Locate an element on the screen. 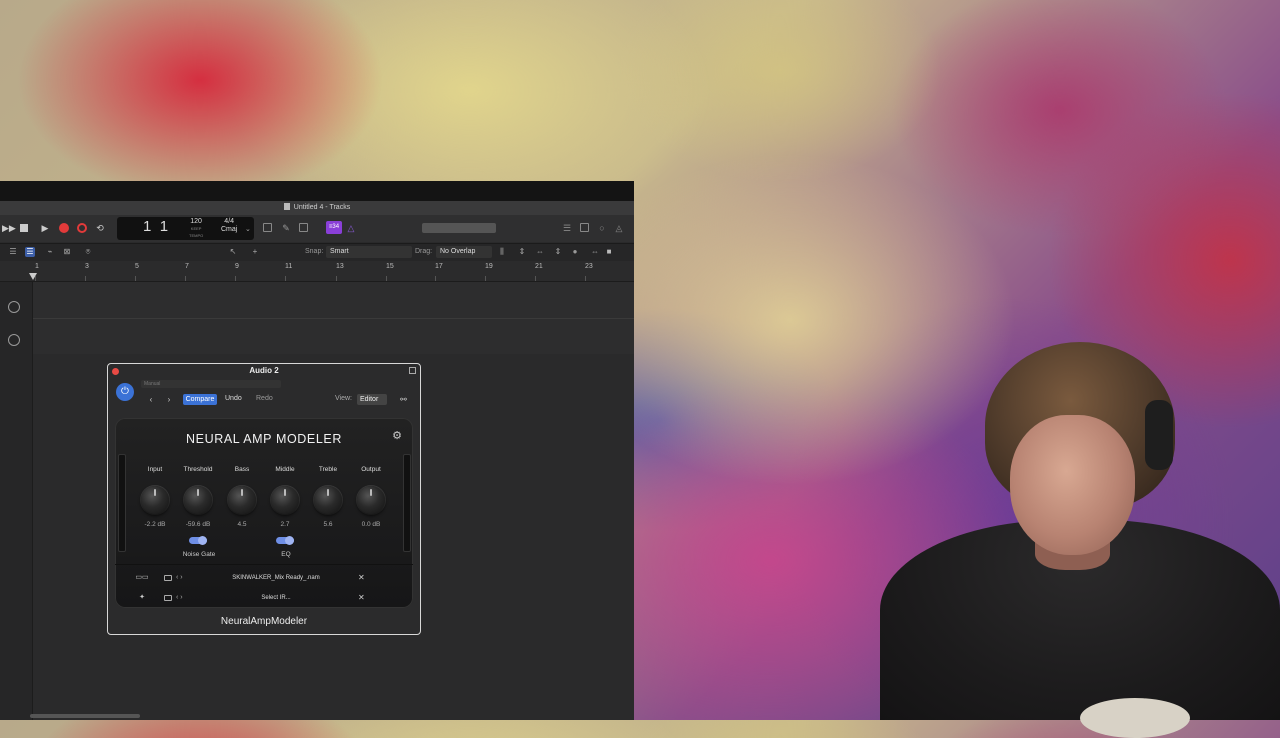 This screenshot has width=1280, height=738. model-file-name: SKINWALKER_Mix Ready_.nam is located at coordinates (276, 578).